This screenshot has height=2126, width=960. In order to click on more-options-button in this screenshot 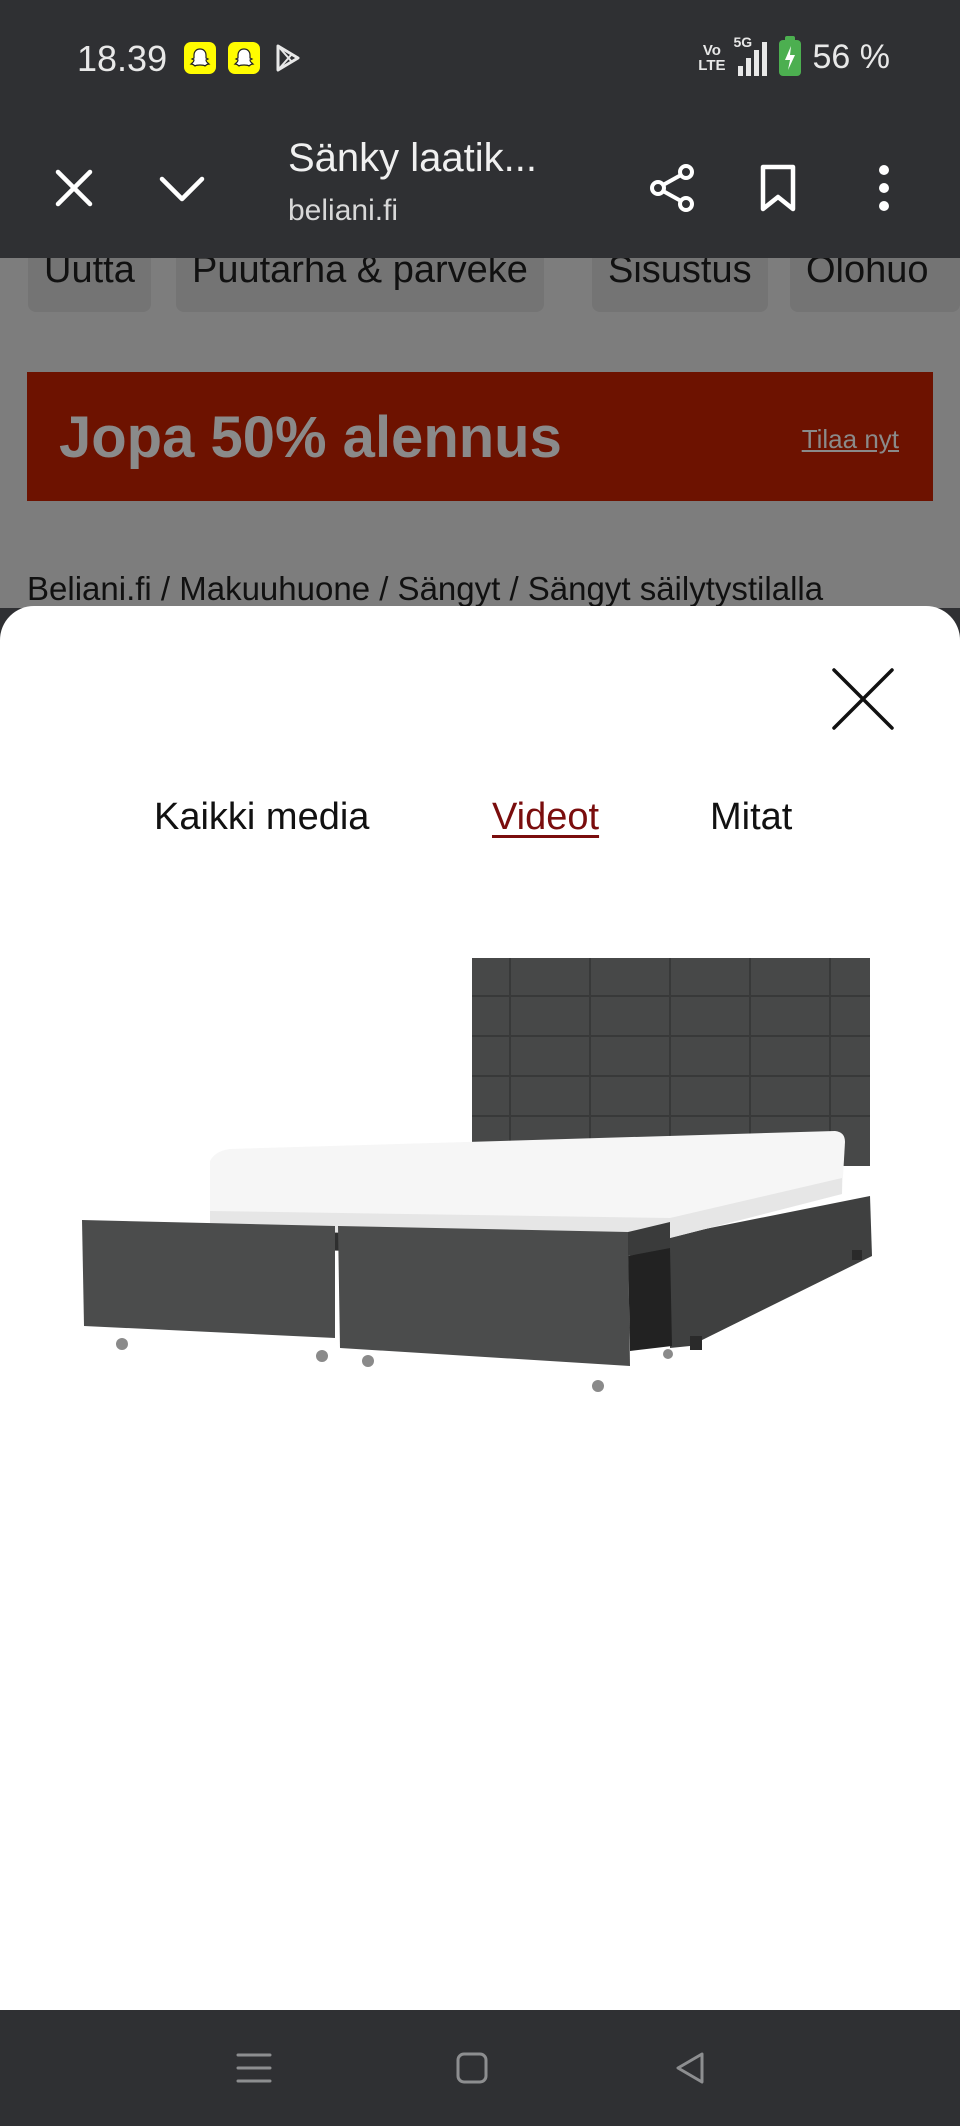, I will do `click(884, 188)`.